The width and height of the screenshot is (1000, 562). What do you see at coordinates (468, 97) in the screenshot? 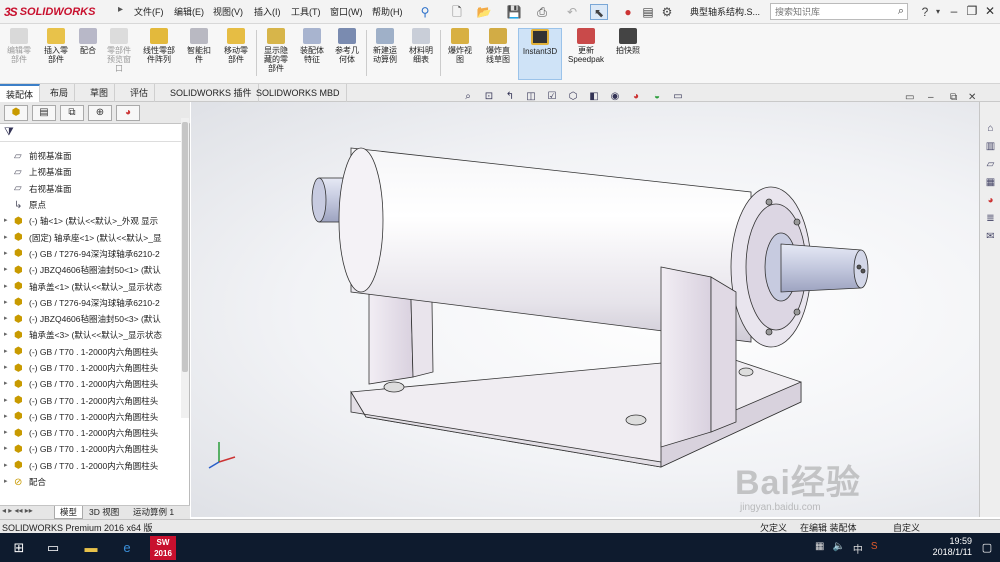
I see `zoom-to-fit-icon: ⌕` at bounding box center [468, 97].